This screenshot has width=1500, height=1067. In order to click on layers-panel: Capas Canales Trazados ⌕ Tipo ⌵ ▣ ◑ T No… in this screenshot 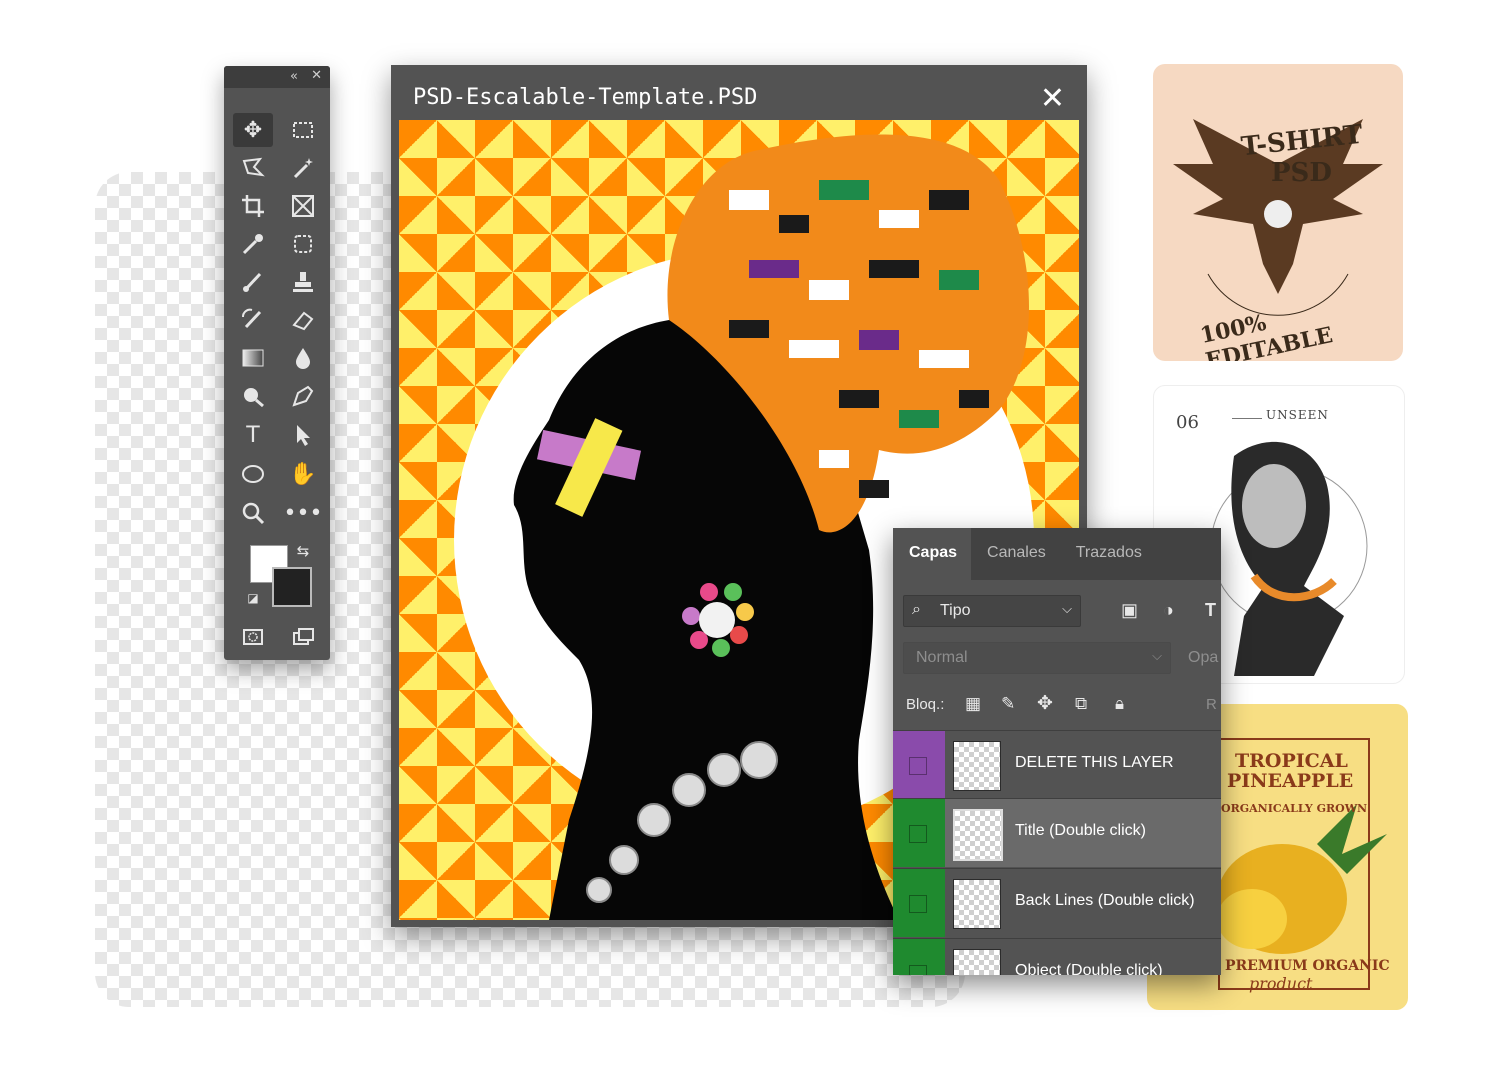, I will do `click(1057, 751)`.